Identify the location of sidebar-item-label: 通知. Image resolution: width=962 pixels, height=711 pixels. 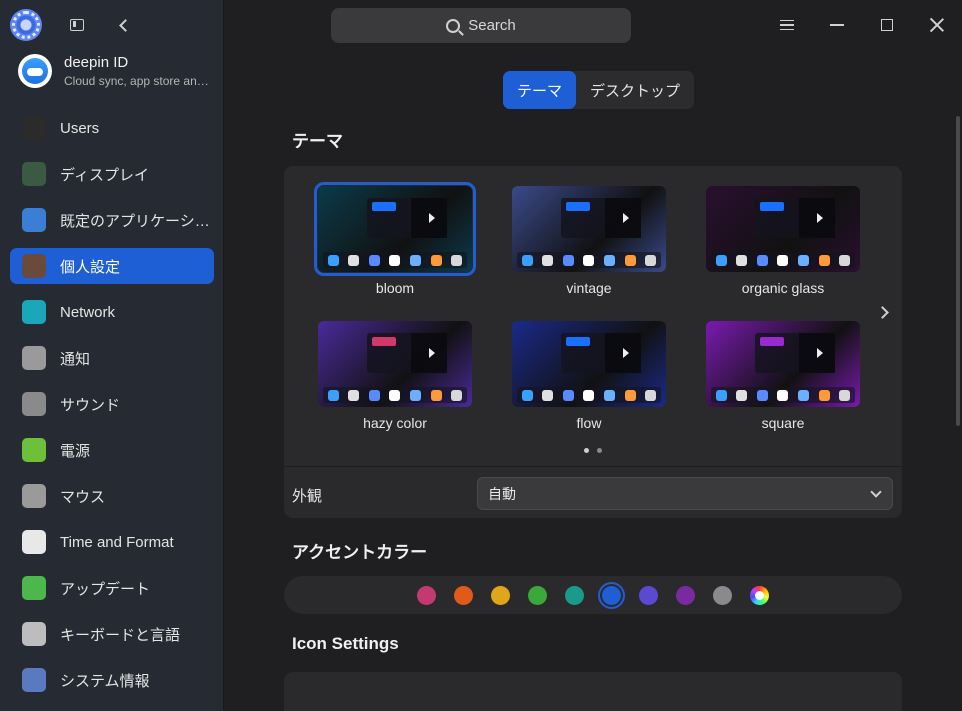
(75, 359).